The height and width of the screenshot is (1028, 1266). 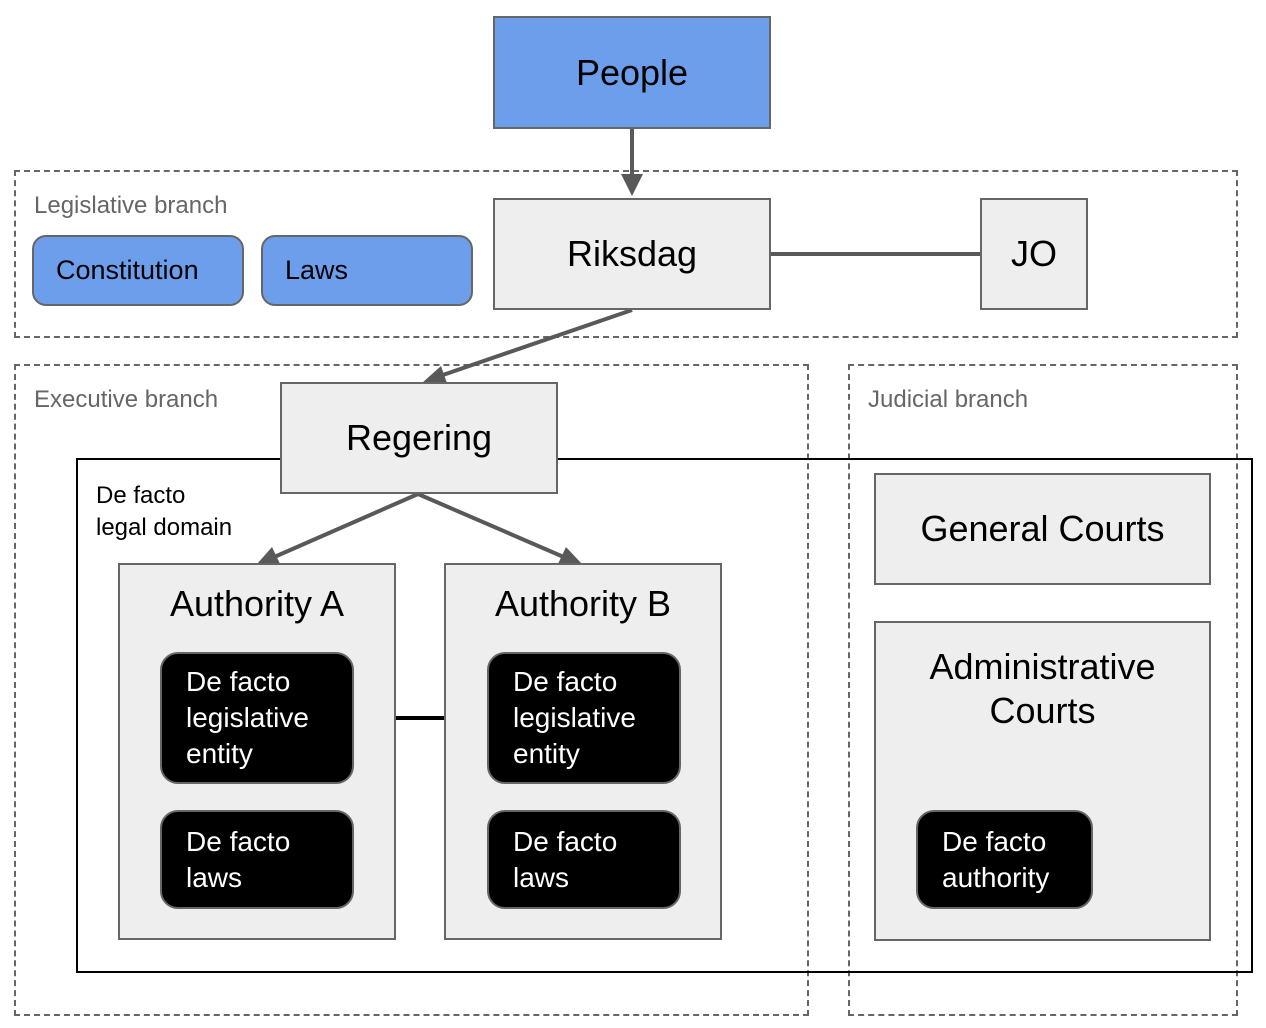 What do you see at coordinates (257, 859) in the screenshot?
I see `authority-a-laws: De facto laws` at bounding box center [257, 859].